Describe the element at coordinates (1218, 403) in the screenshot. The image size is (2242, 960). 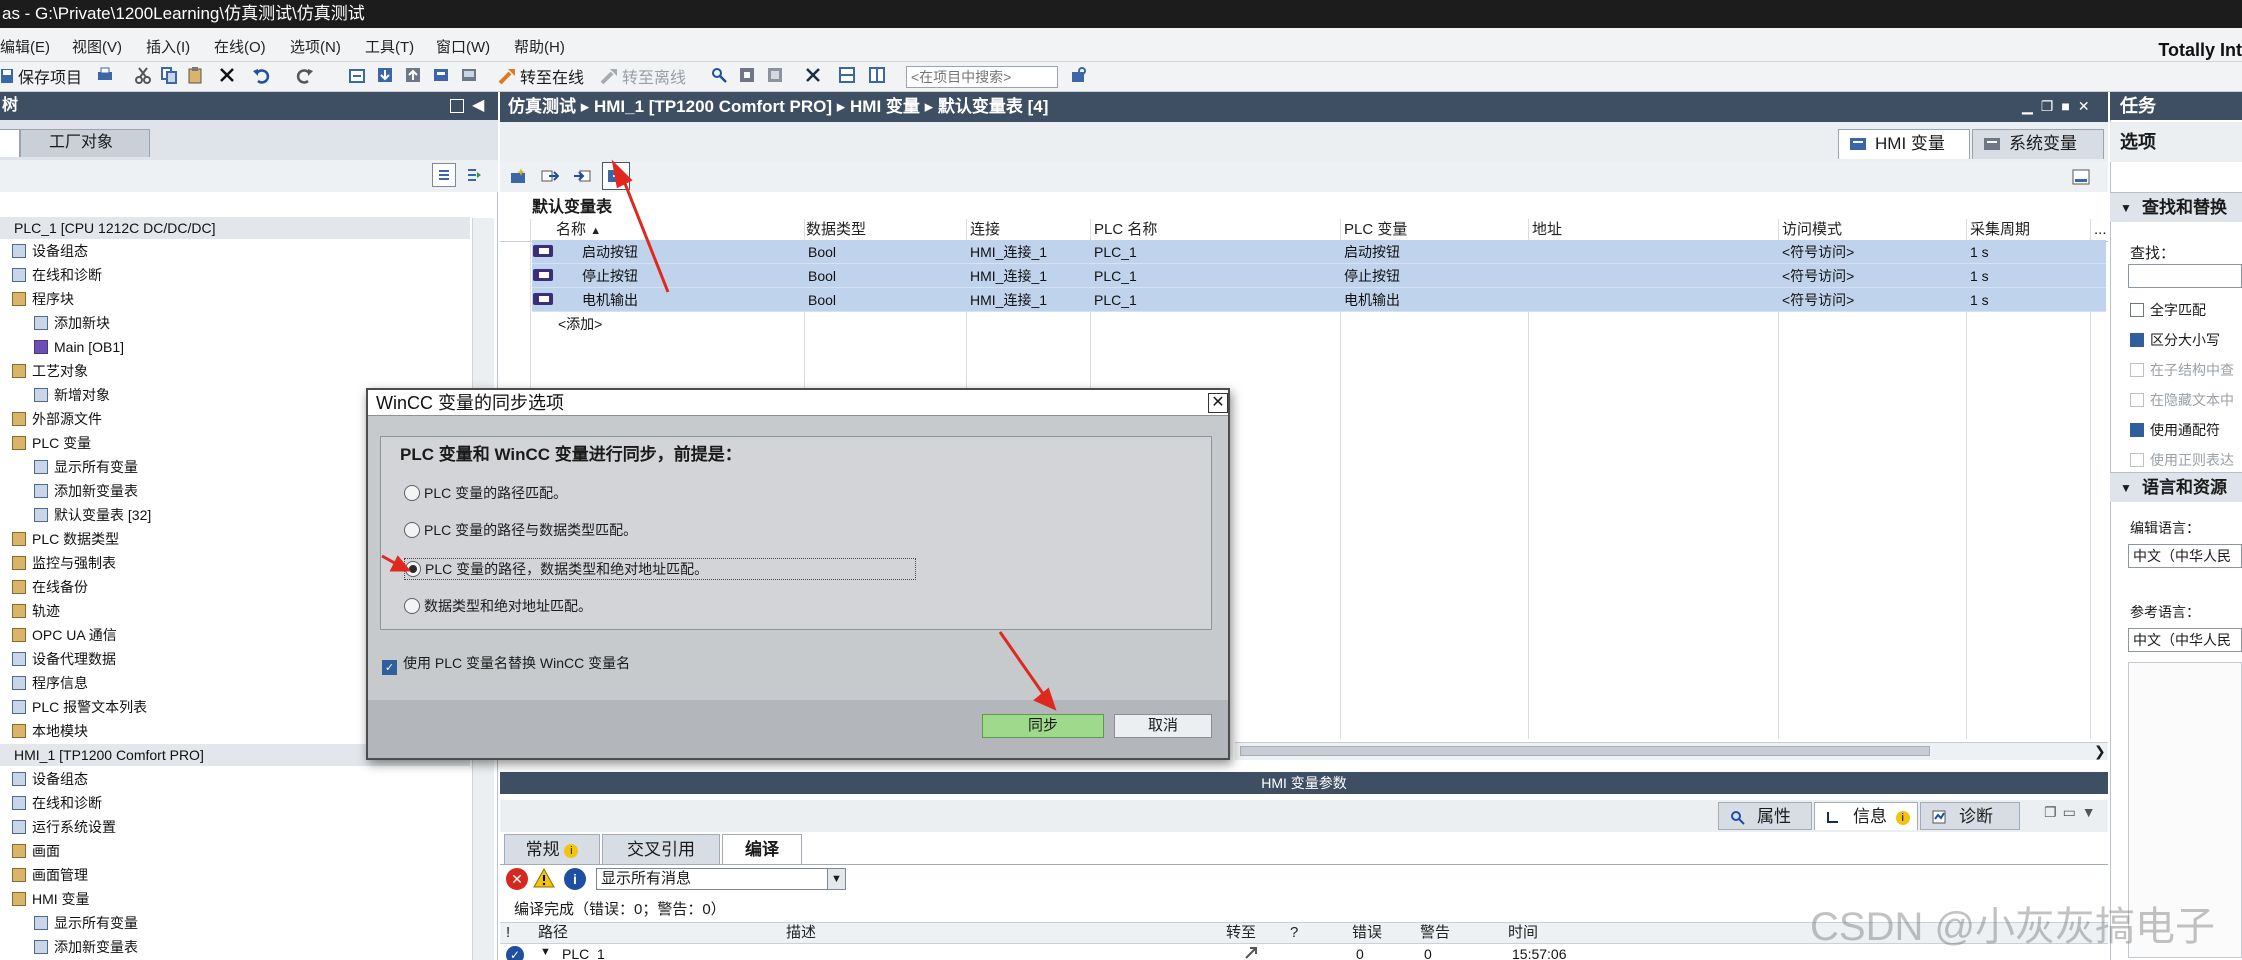
I see `dialog-close-button: ✕` at that location.